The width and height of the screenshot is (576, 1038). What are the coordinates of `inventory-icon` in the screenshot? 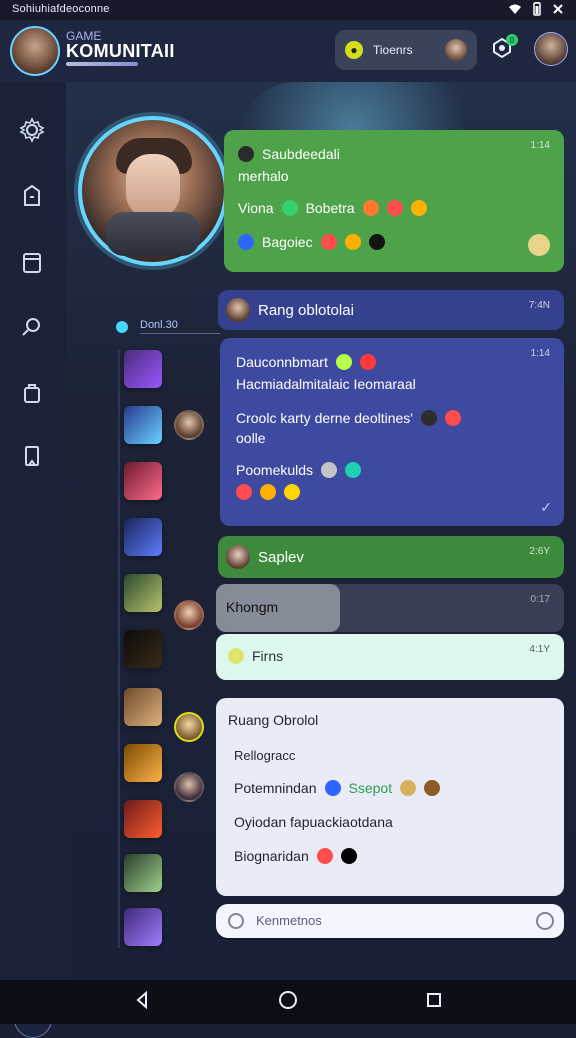 It's located at (32, 394).